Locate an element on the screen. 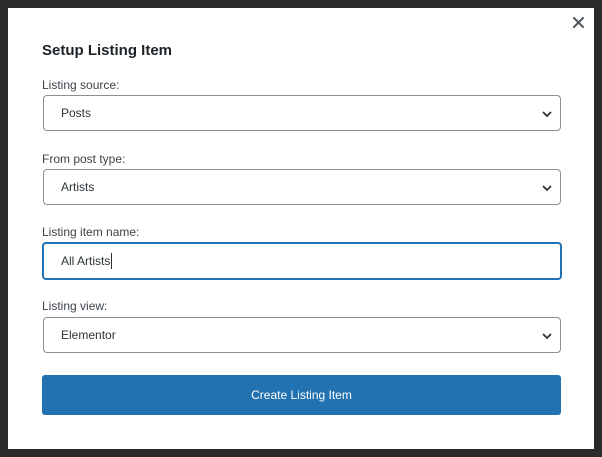 Image resolution: width=602 pixels, height=457 pixels. item-name-label: Listing item name: is located at coordinates (91, 232).